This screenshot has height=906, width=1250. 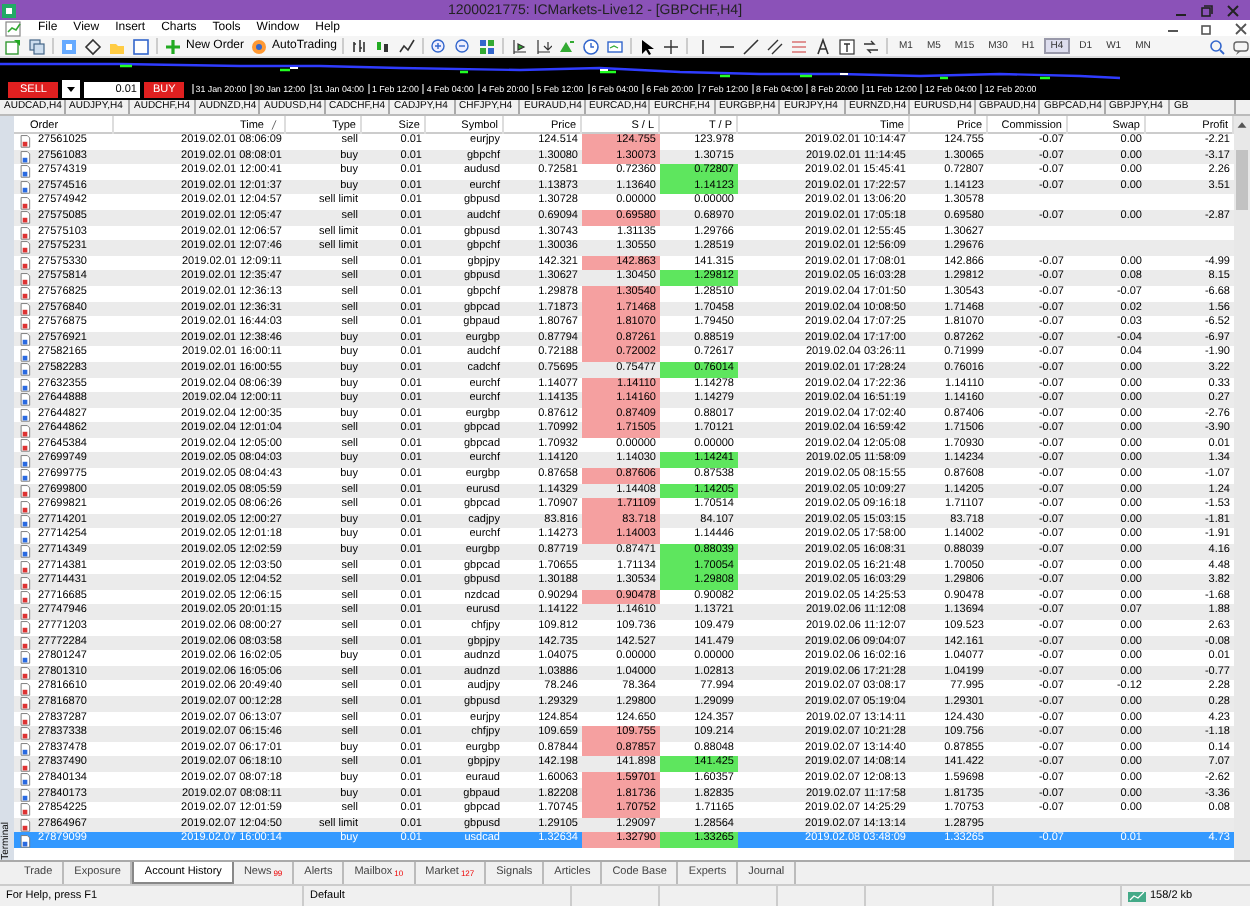 I want to click on add-chart-icon, so click(x=13, y=46).